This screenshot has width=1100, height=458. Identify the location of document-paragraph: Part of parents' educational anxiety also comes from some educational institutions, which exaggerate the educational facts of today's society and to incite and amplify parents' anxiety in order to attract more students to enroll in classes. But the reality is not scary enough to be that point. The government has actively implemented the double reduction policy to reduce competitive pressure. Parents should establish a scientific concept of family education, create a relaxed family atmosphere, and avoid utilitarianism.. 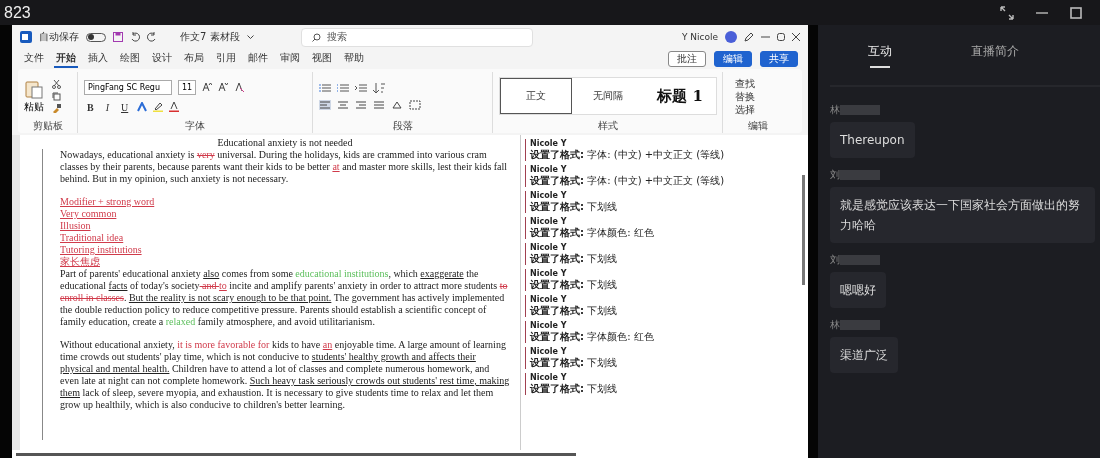
(284, 298).